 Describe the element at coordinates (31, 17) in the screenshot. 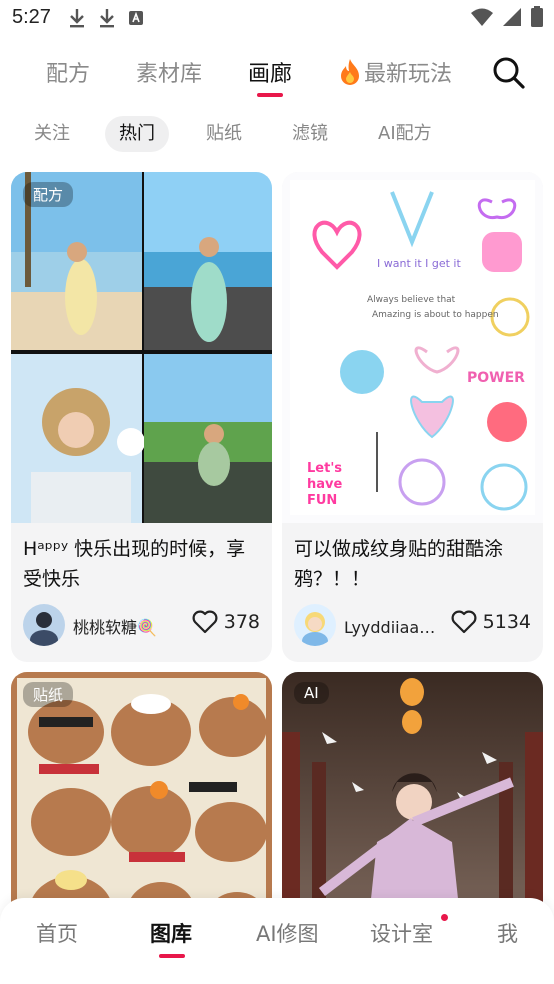

I see `status-time: 5:27` at that location.